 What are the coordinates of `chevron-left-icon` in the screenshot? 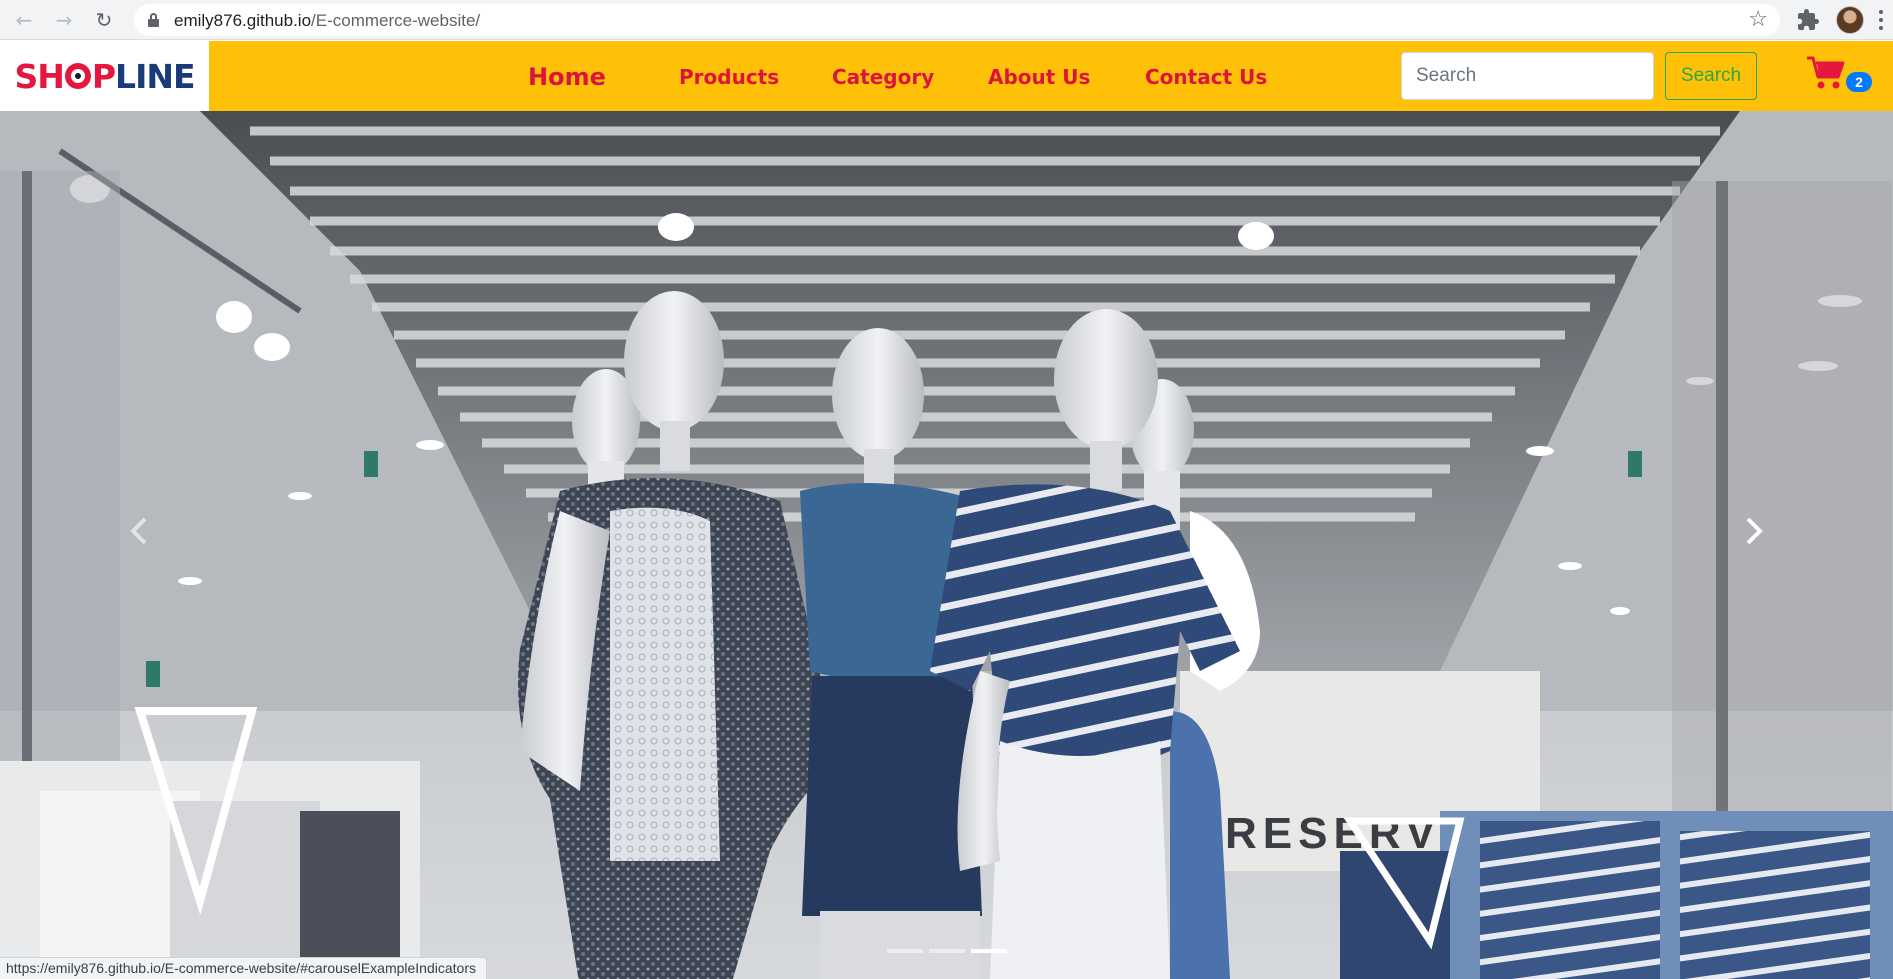 It's located at (138, 531).